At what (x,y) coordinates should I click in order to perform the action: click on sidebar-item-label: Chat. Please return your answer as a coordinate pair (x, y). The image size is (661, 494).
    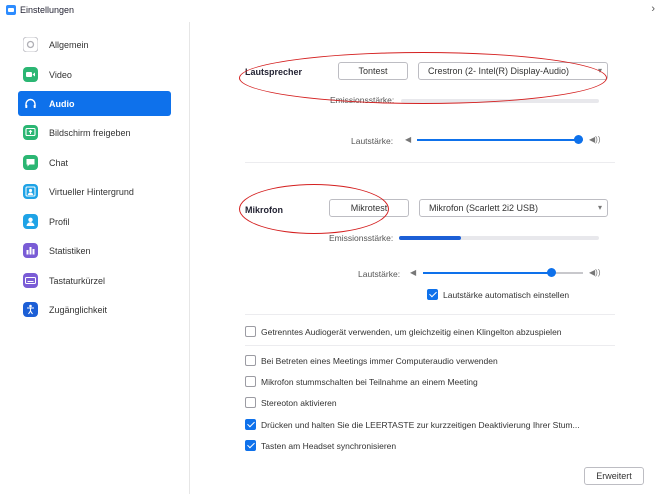
    Looking at the image, I should click on (59, 163).